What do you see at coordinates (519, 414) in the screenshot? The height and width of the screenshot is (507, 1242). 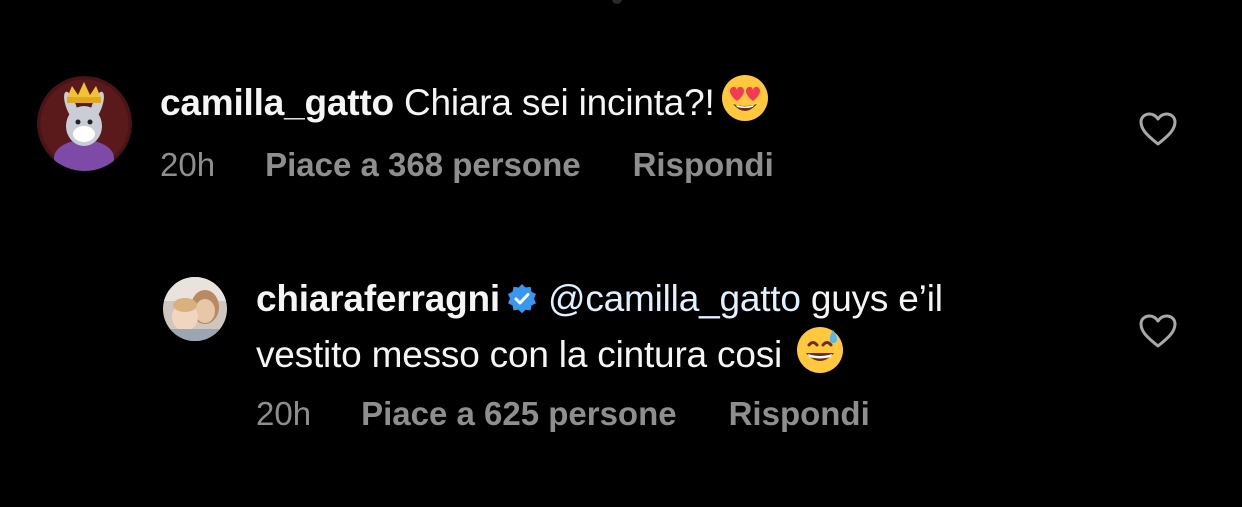 I see `likes-count: Piace a 625 persone` at bounding box center [519, 414].